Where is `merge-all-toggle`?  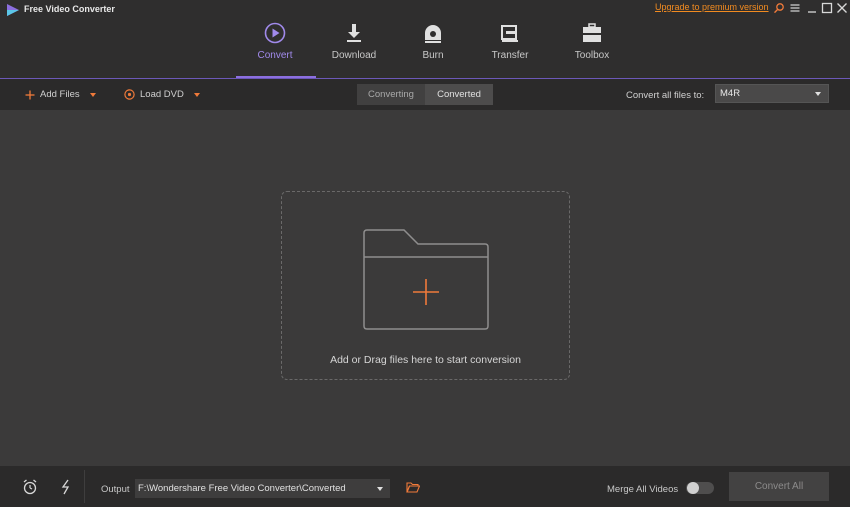
merge-all-toggle is located at coordinates (700, 488).